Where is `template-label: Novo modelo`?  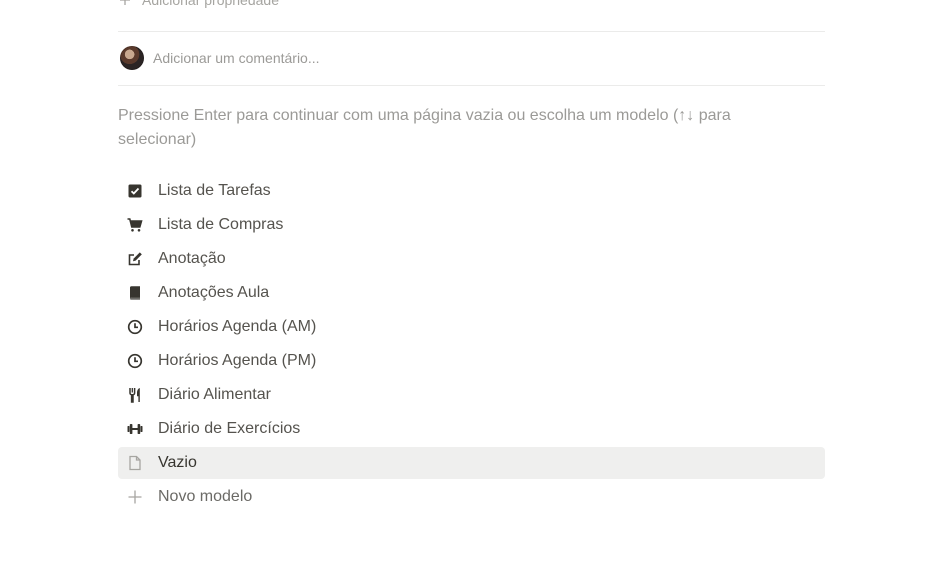 template-label: Novo modelo is located at coordinates (205, 496).